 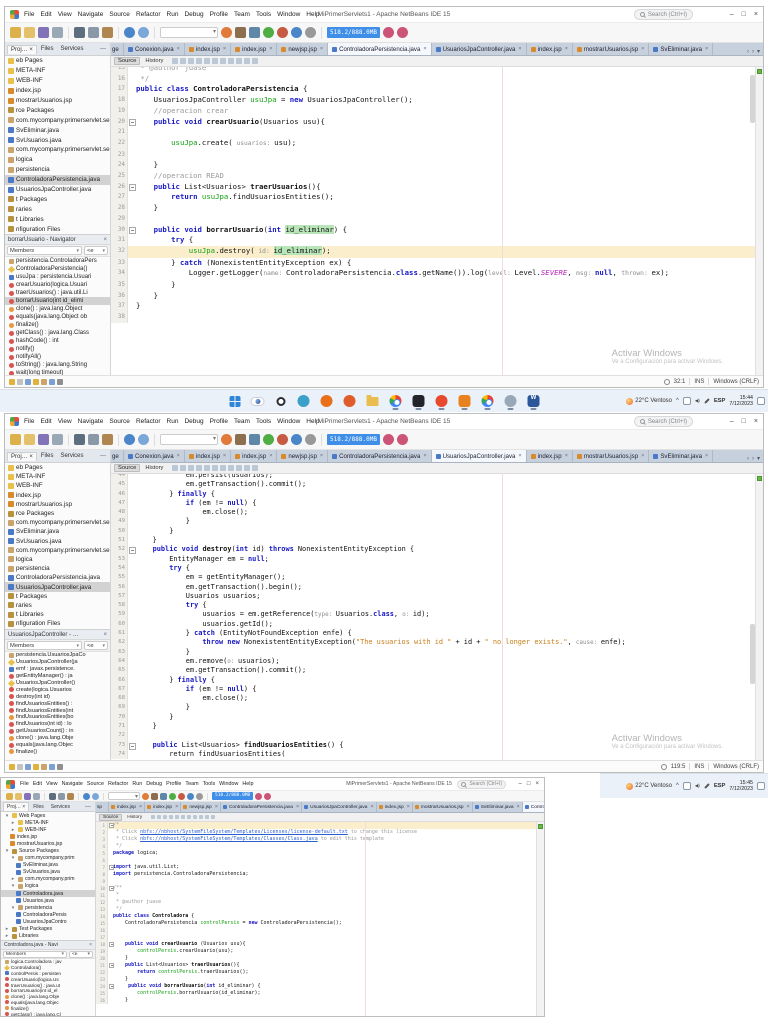 I want to click on export-icon, so click(x=57, y=439).